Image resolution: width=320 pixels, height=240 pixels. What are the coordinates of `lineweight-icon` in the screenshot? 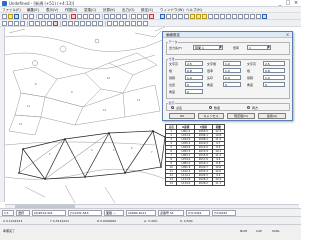 It's located at (133, 23).